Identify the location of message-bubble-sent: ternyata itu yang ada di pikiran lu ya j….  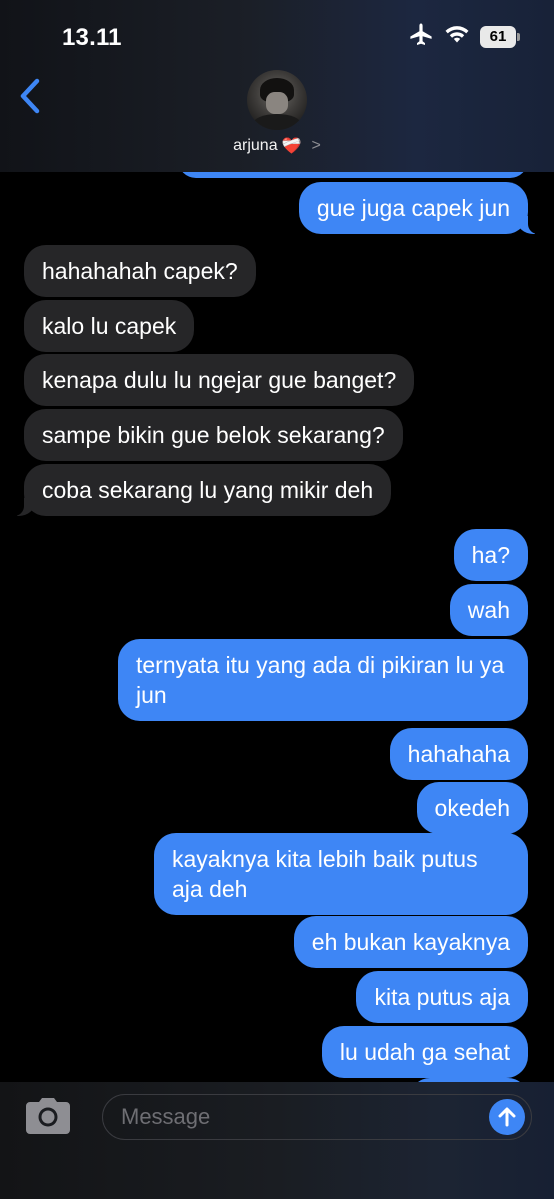
(323, 680).